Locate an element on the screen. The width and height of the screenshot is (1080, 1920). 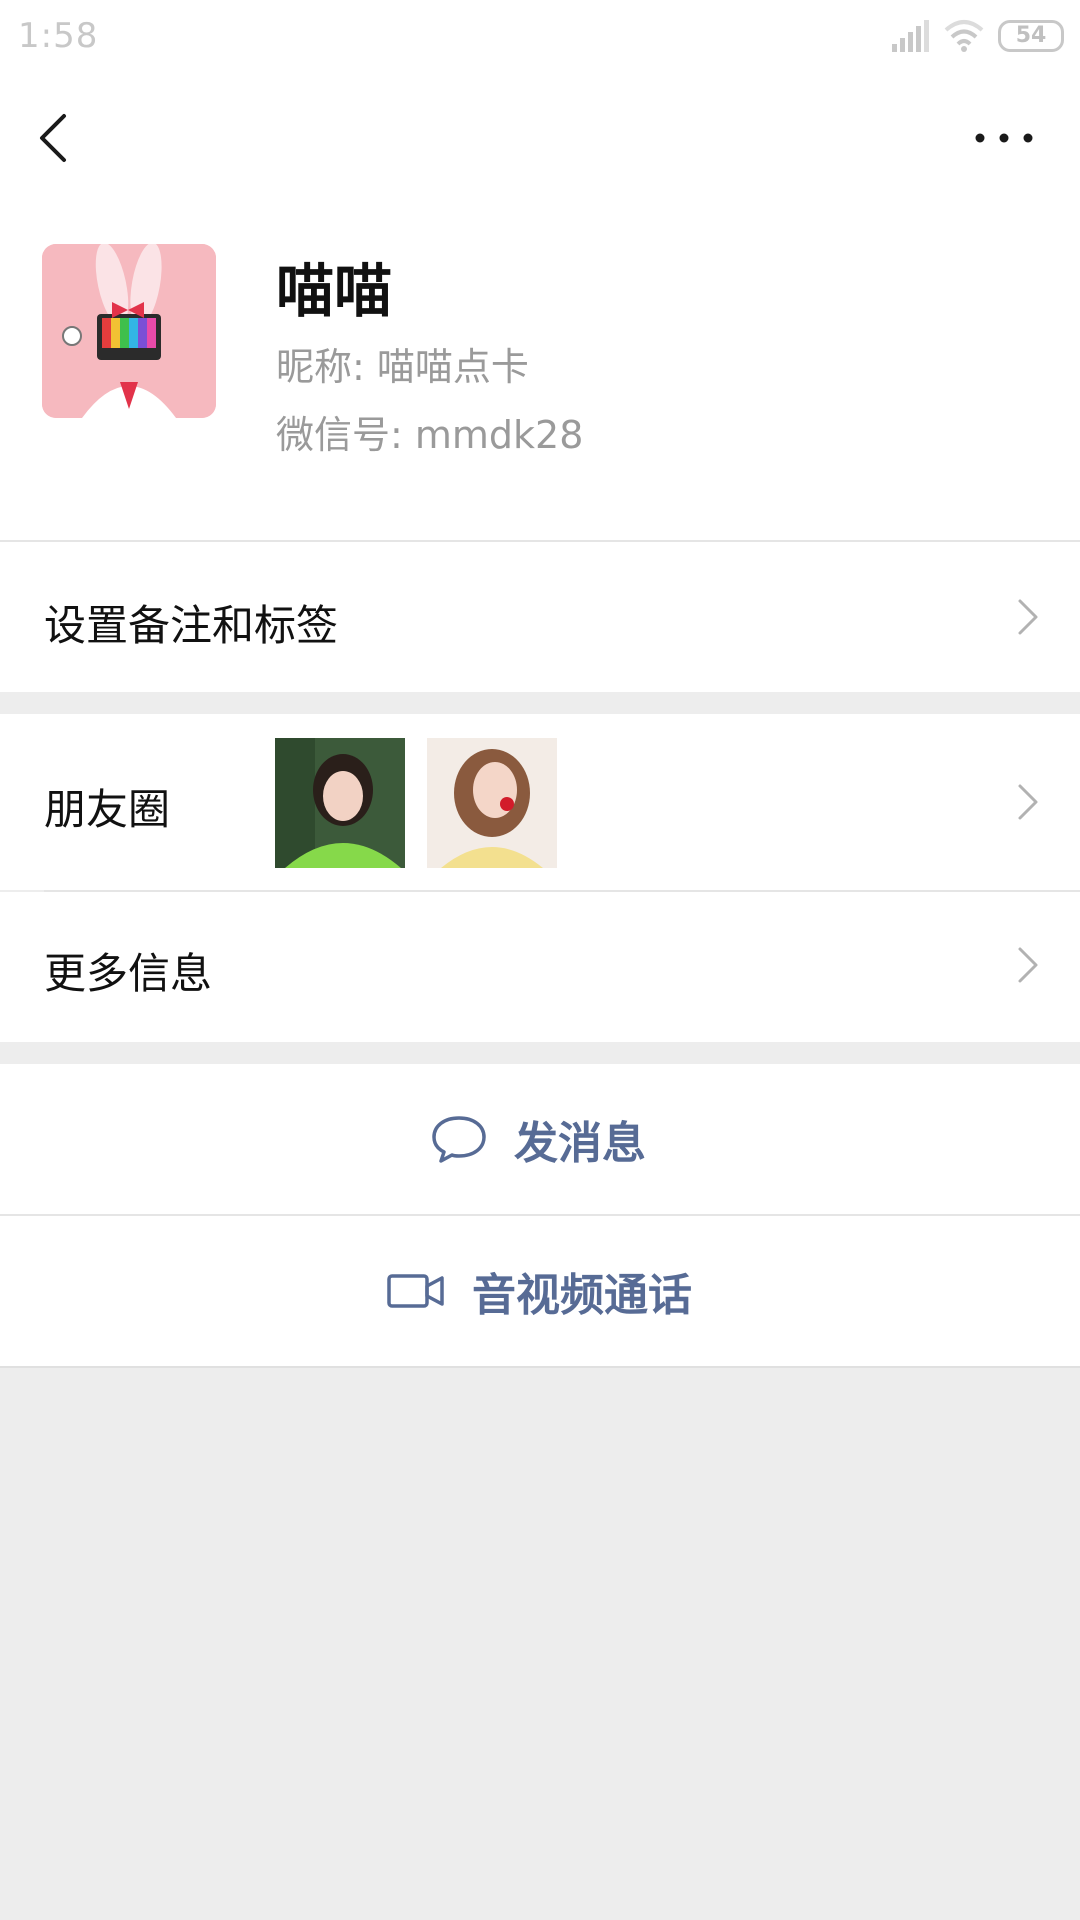
more-dots-icon is located at coordinates (1004, 138).